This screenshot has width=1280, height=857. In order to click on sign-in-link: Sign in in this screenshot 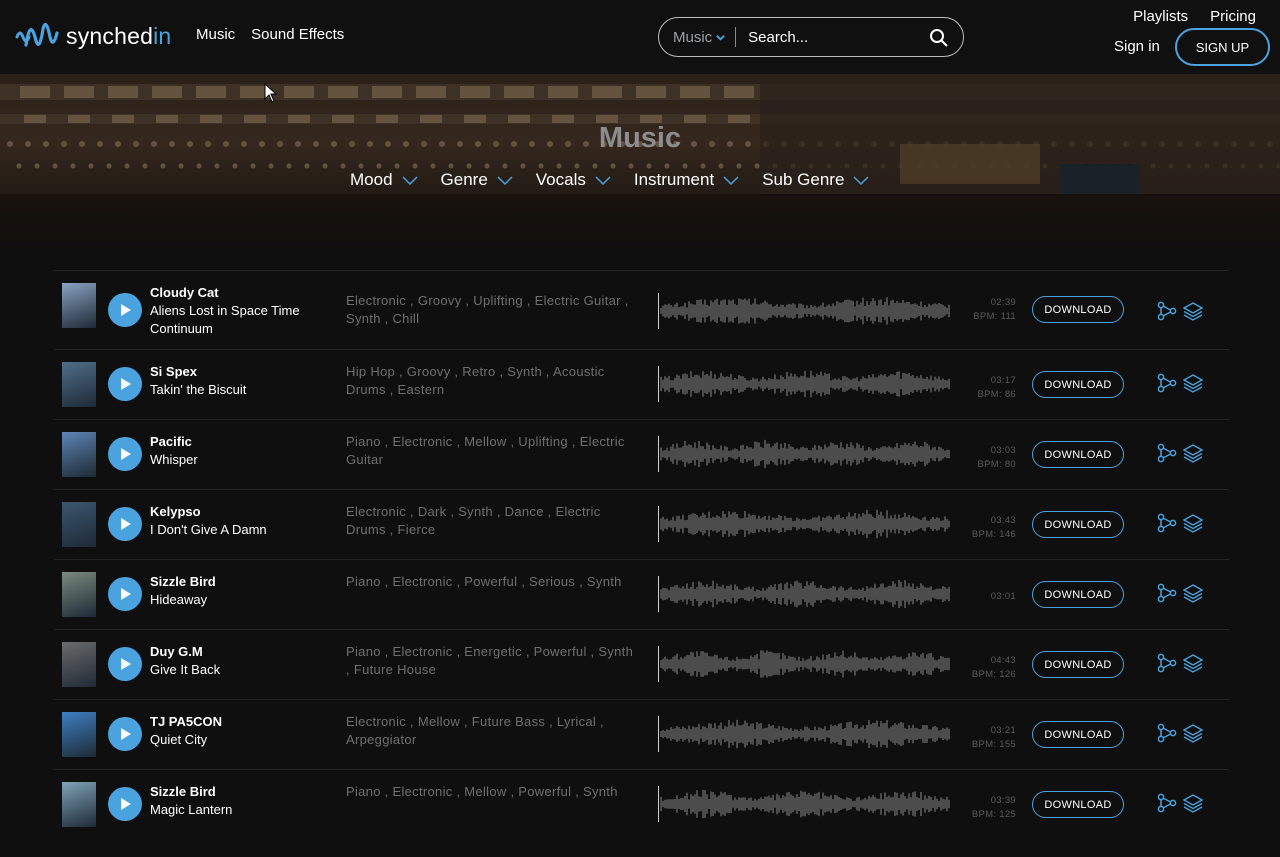, I will do `click(1137, 46)`.